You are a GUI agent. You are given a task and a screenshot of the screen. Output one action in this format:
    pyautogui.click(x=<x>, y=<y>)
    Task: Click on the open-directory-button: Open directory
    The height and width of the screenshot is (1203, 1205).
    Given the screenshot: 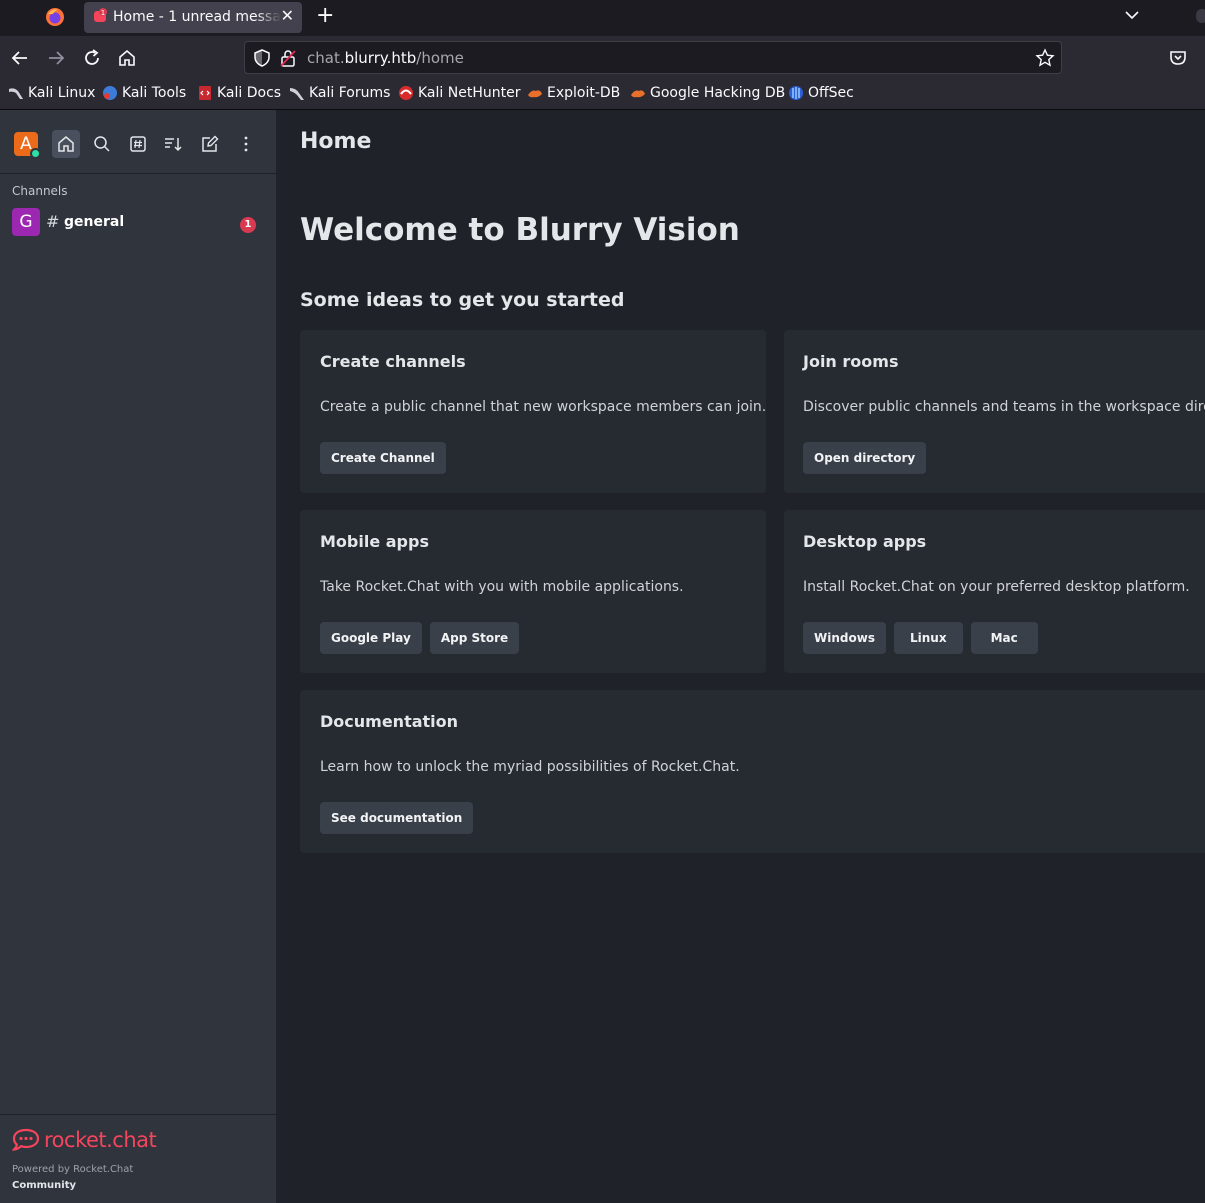 What is the action you would take?
    pyautogui.click(x=865, y=458)
    